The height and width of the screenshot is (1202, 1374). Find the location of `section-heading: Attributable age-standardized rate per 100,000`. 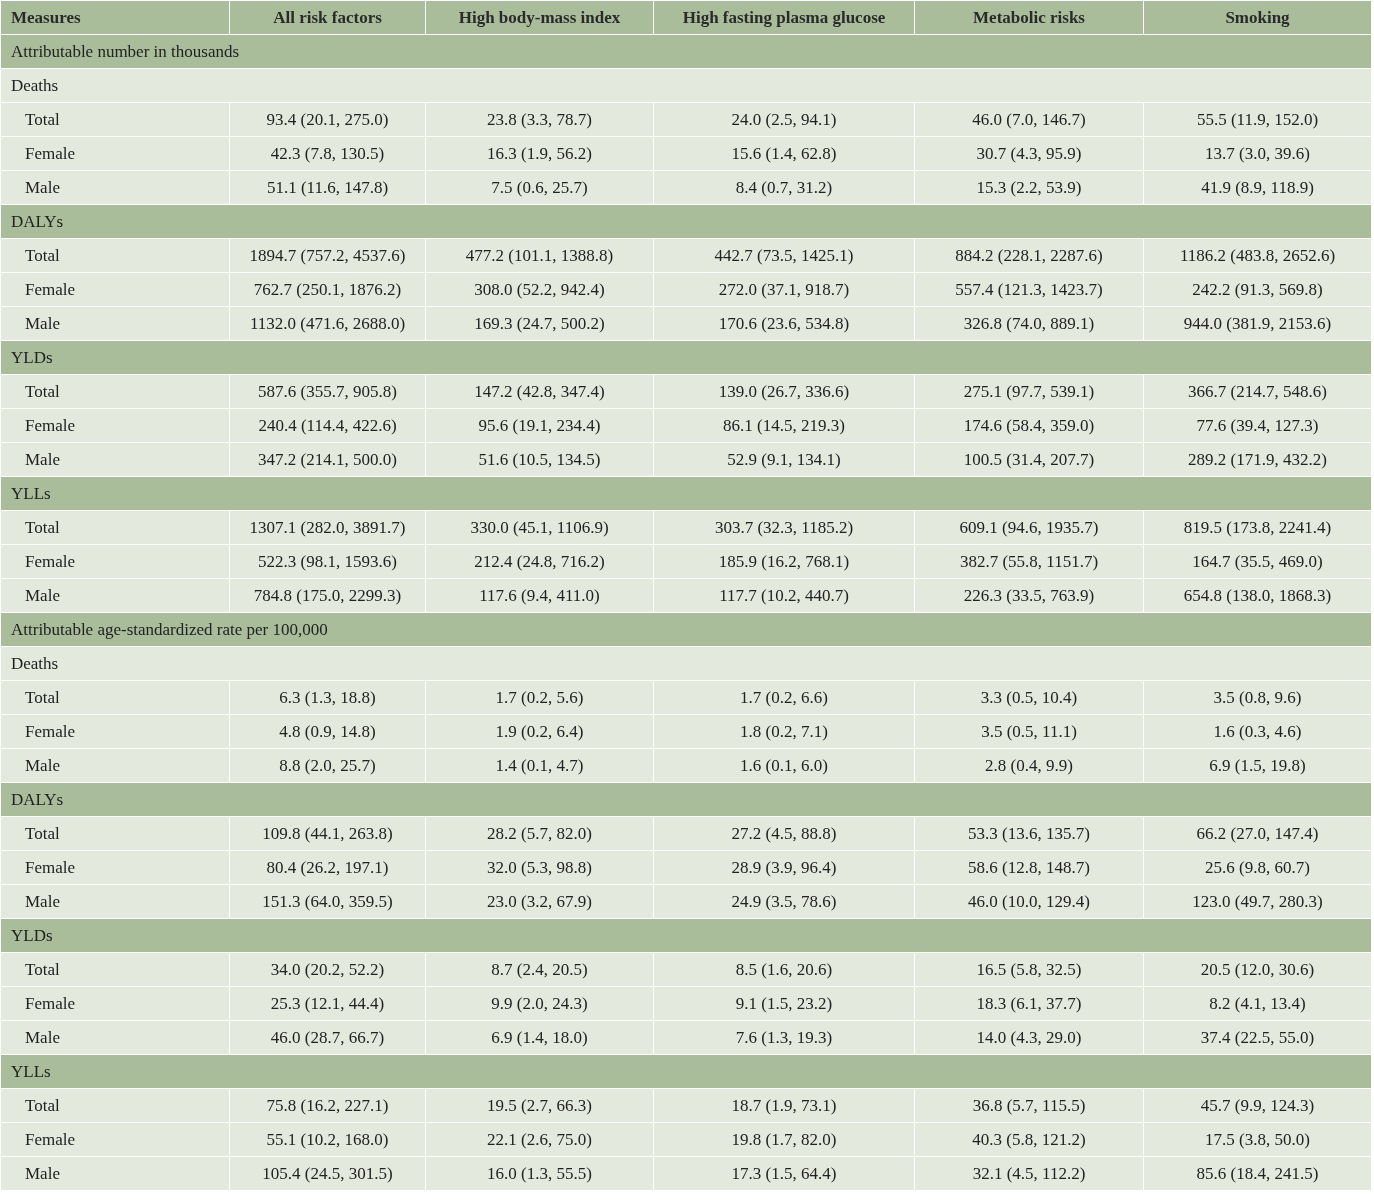

section-heading: Attributable age-standardized rate per 100,000 is located at coordinates (686, 629).